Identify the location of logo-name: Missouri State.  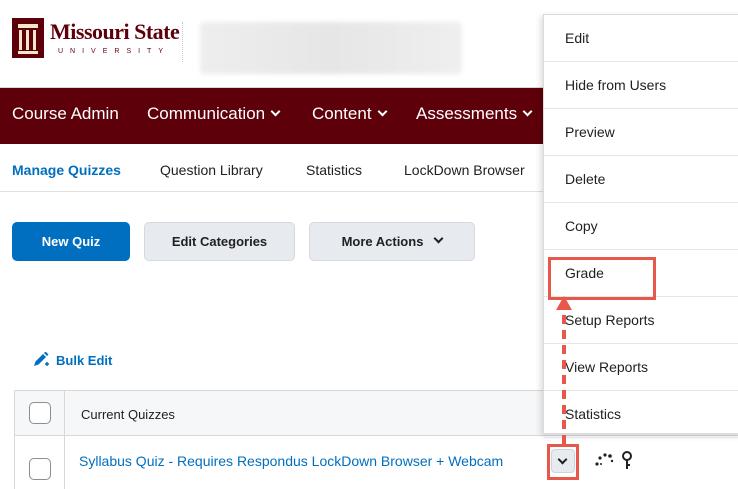
(115, 31).